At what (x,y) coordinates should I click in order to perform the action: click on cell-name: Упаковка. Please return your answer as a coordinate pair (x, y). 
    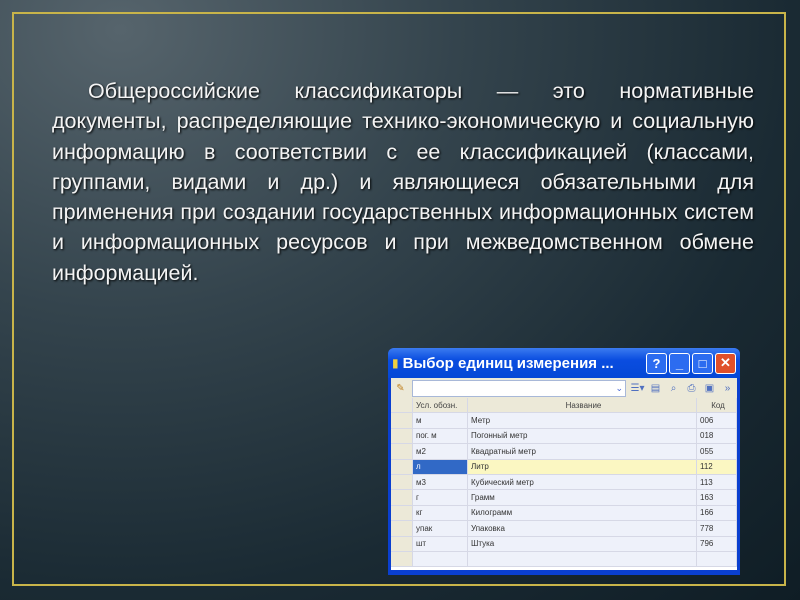
    Looking at the image, I should click on (582, 529).